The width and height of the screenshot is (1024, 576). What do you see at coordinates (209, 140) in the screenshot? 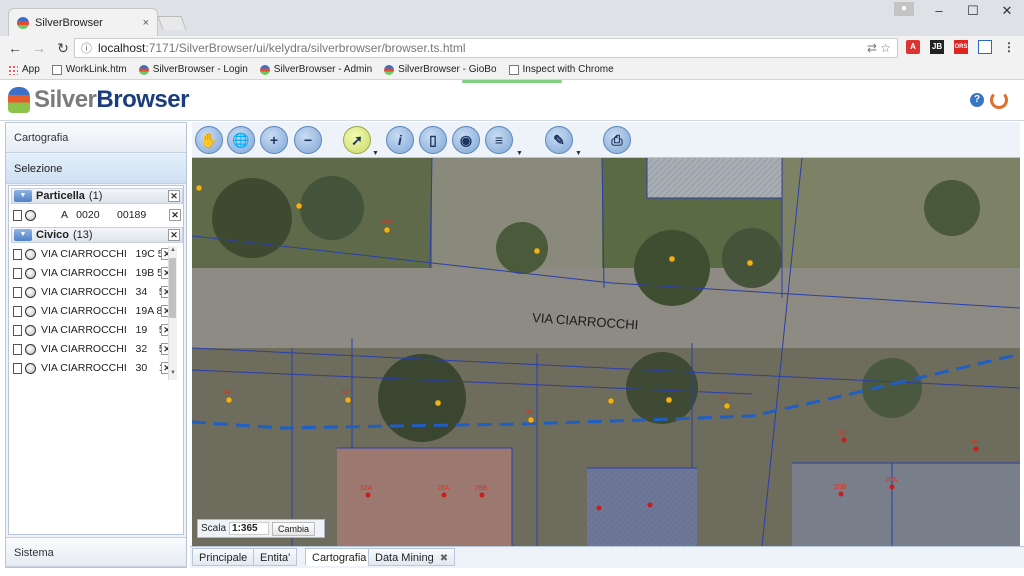
I see `pan-hand-icon: ✋` at bounding box center [209, 140].